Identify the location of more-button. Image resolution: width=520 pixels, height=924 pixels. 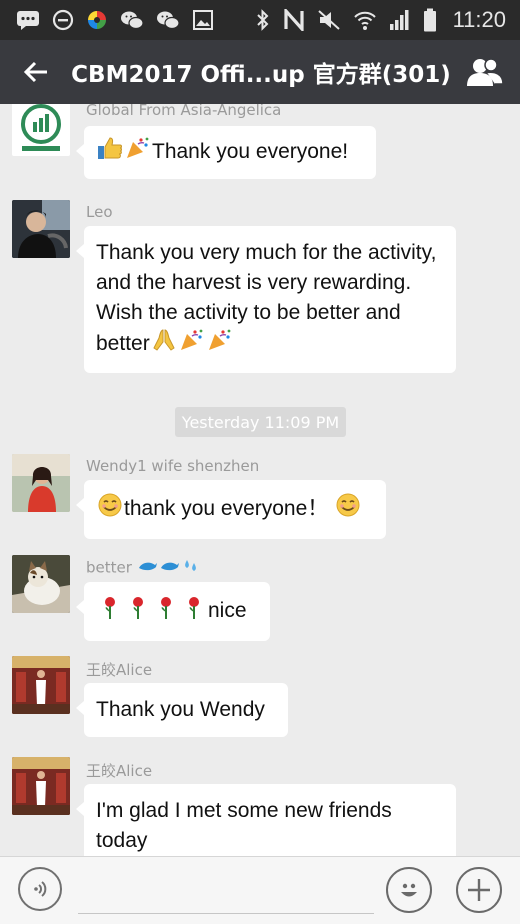
(479, 890).